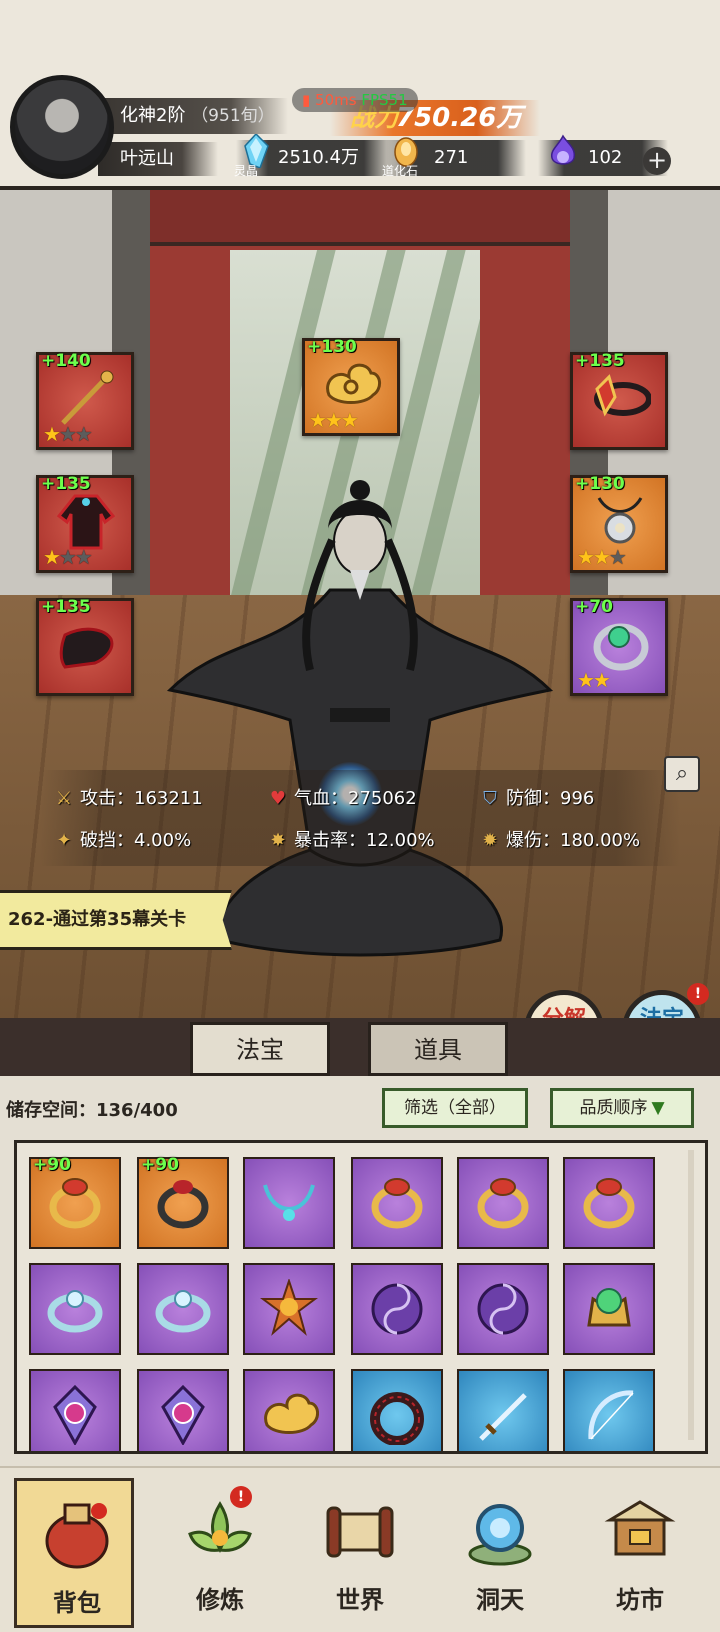 The image size is (720, 1632). Describe the element at coordinates (278, 840) in the screenshot. I see `crit-icon: ✸` at that location.